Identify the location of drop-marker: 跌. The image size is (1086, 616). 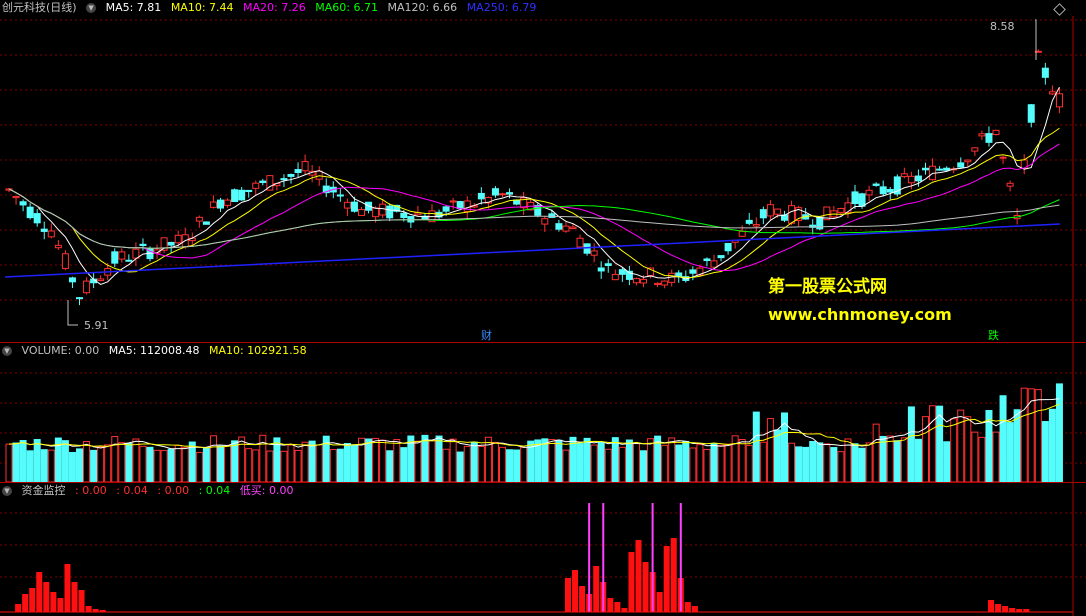
(993, 335).